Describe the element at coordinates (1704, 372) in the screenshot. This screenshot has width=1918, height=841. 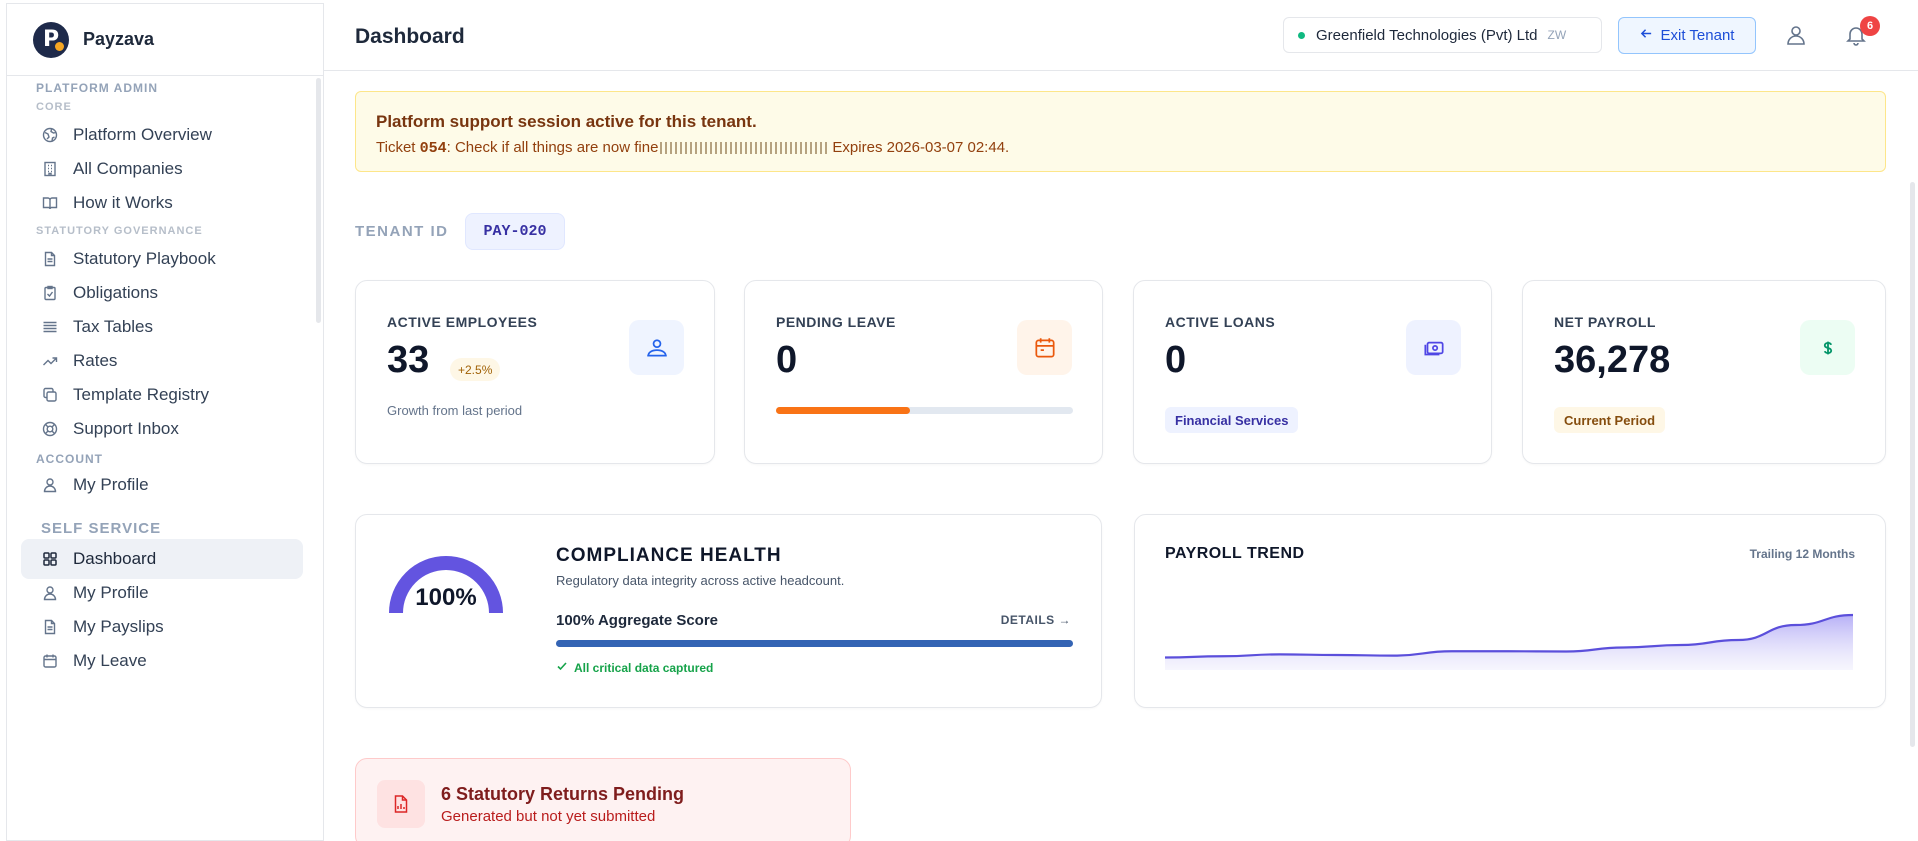
I see `kpi-net-payroll: NET PAYROLL 36,278 Current Period` at that location.